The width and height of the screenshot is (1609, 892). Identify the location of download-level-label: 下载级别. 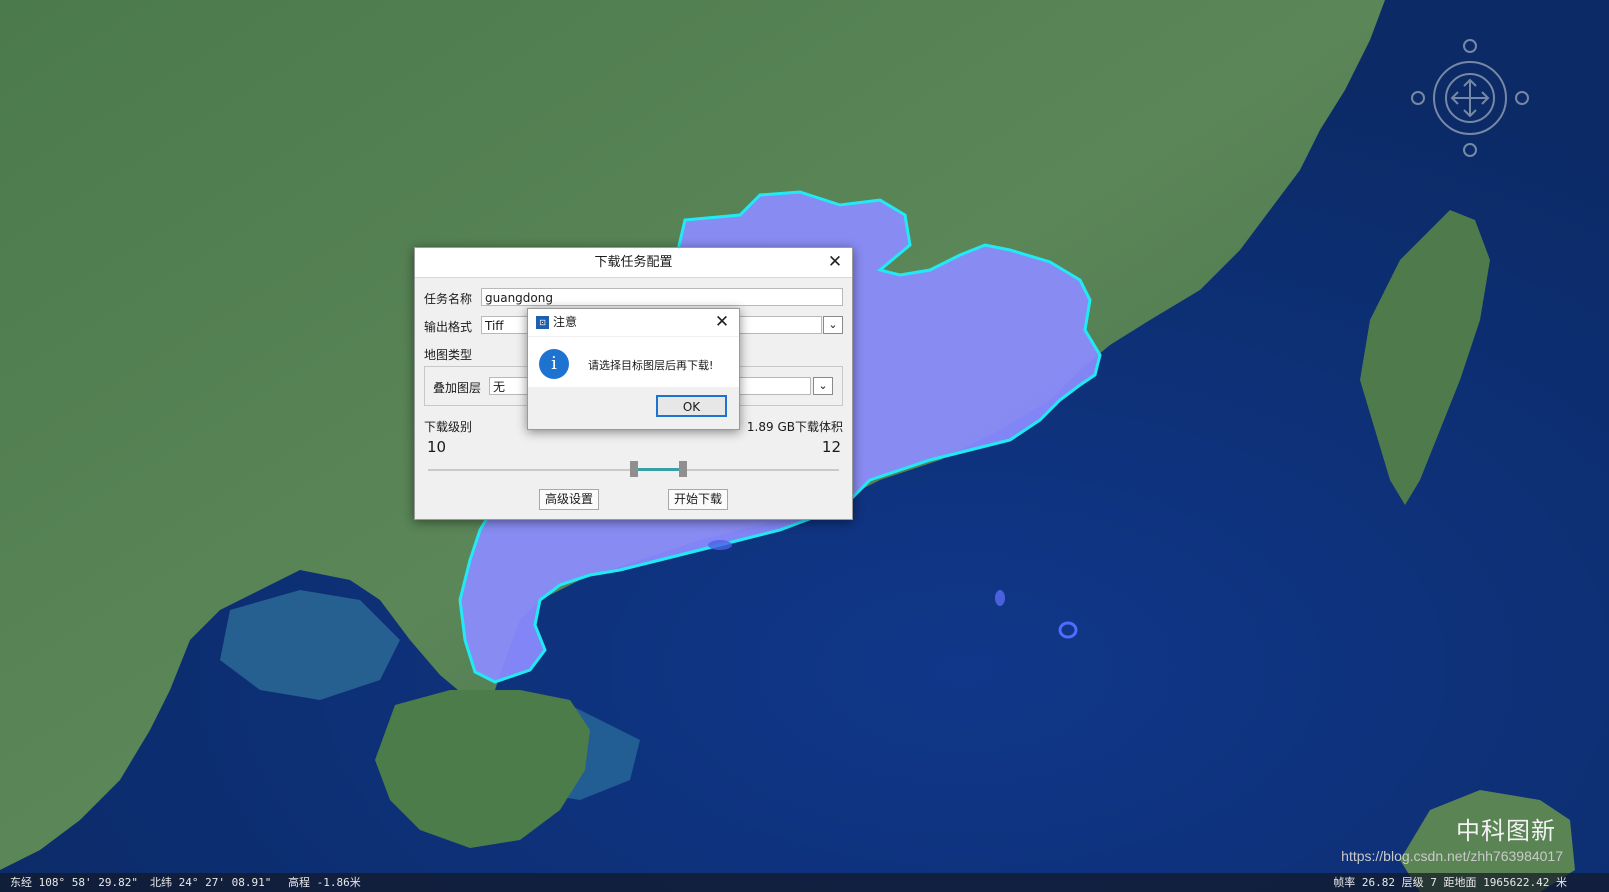
(448, 427).